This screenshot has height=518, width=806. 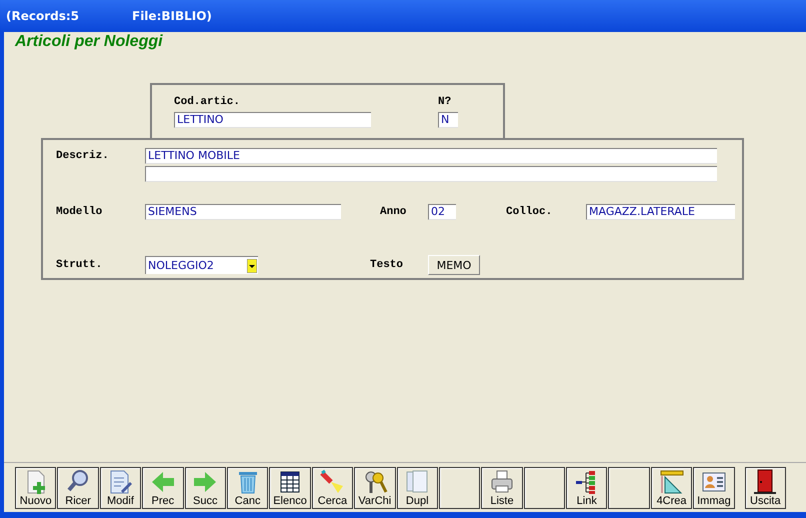 What do you see at coordinates (332, 481) in the screenshot?
I see `flashlight-icon` at bounding box center [332, 481].